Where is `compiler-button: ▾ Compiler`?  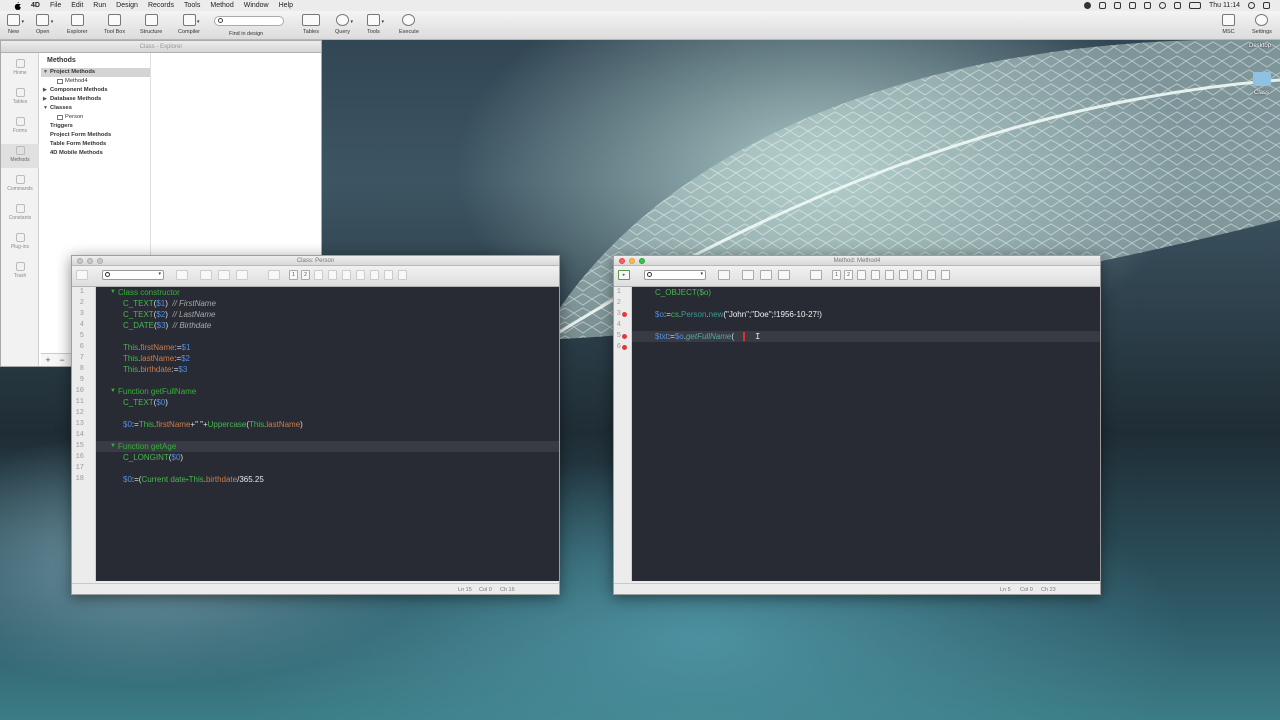
compiler-button: ▾ Compiler is located at coordinates (189, 24).